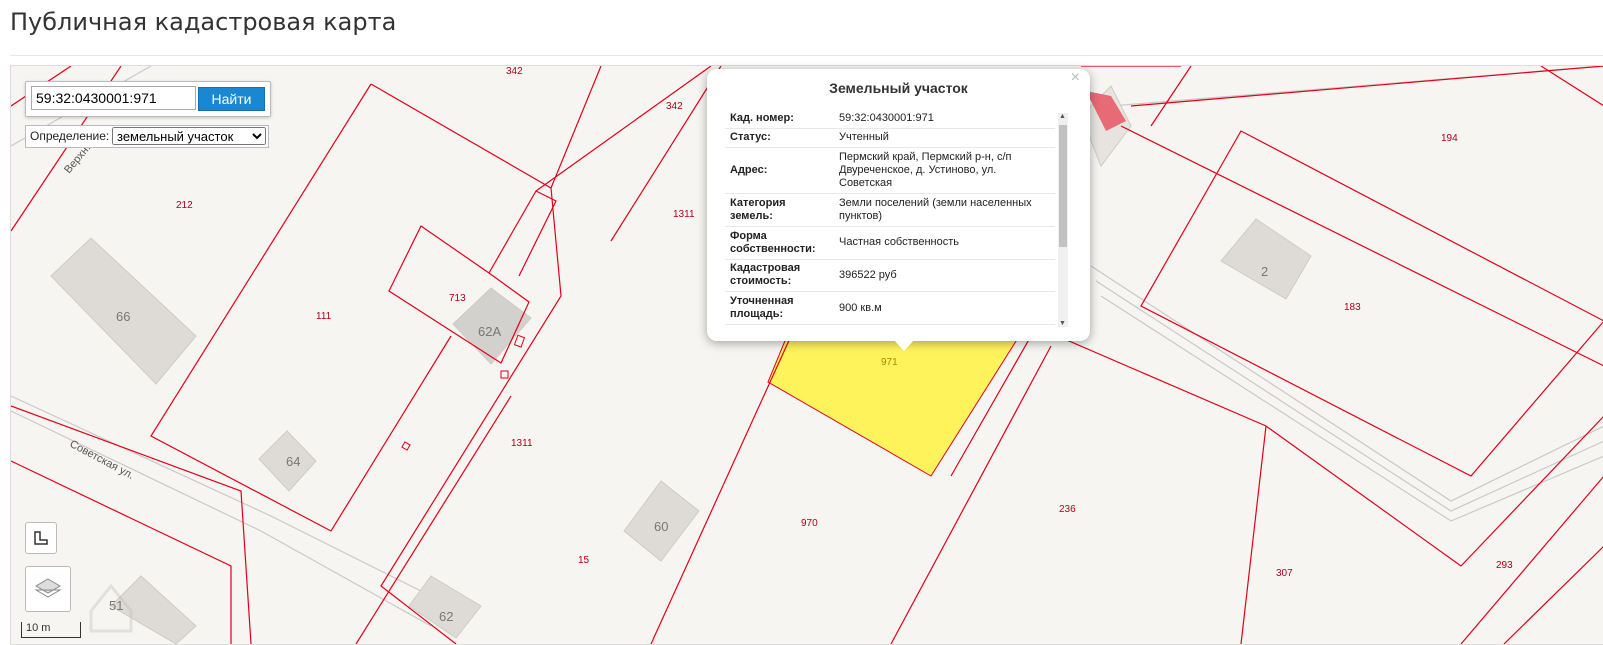 The height and width of the screenshot is (645, 1603). I want to click on scale-bar: 10 m, so click(51, 630).